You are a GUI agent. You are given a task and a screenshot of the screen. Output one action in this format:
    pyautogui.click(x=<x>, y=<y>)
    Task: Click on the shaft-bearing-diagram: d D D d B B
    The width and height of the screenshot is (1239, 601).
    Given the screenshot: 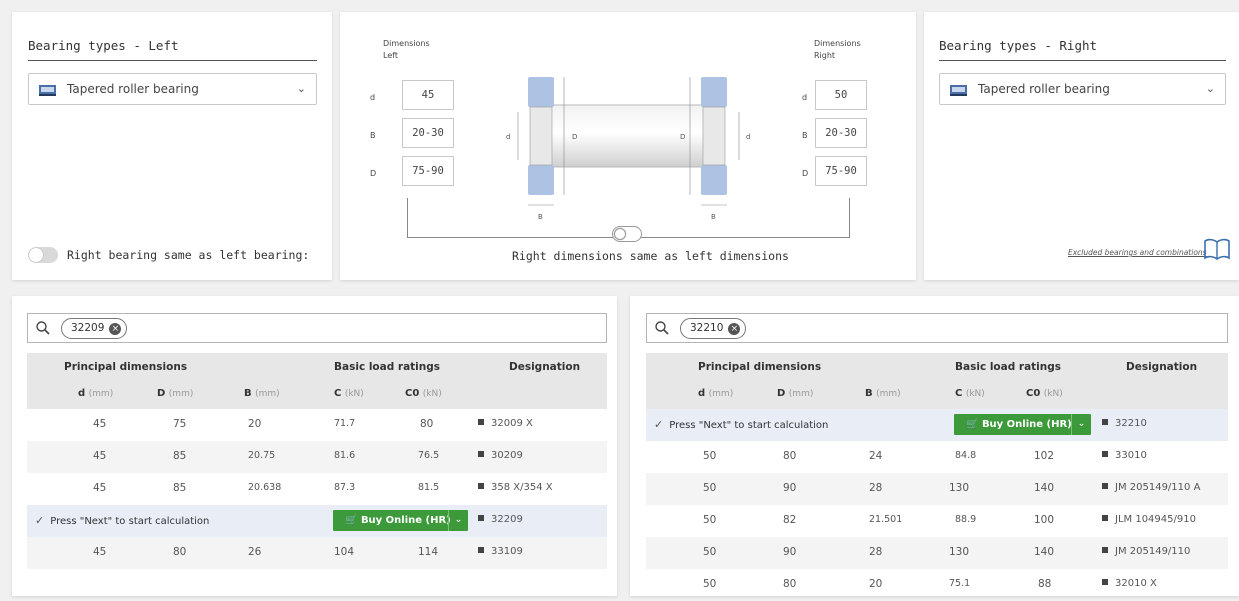 What is the action you would take?
    pyautogui.click(x=628, y=149)
    